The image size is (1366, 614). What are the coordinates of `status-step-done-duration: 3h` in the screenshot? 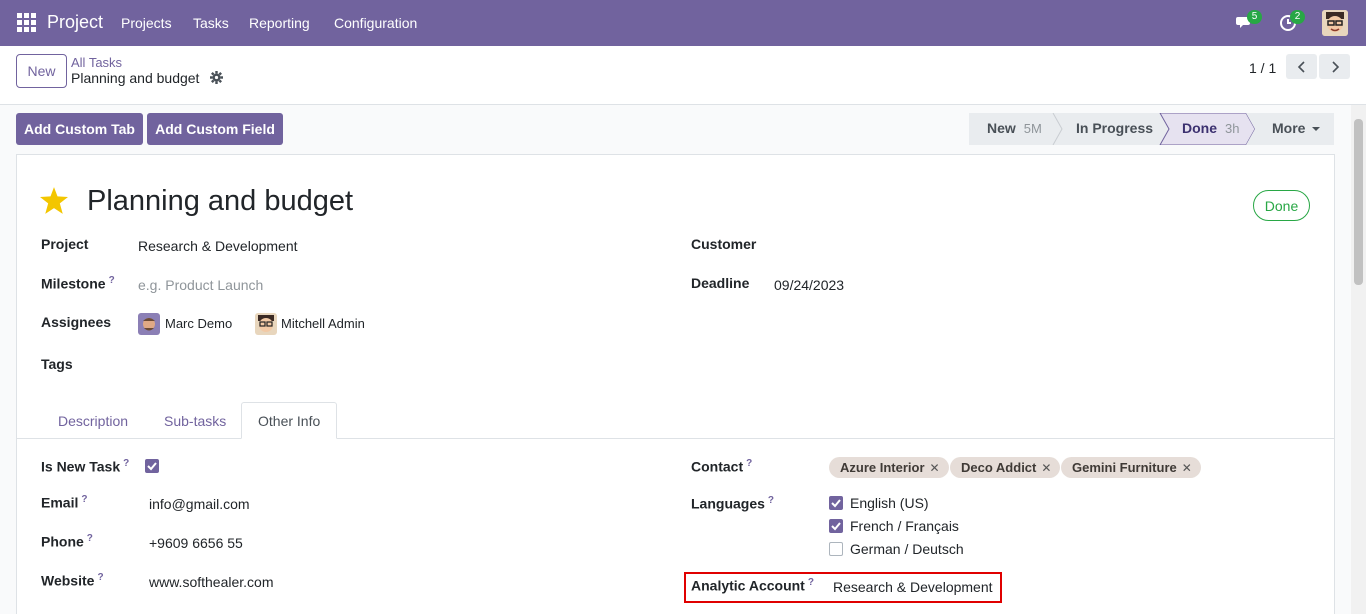 It's located at (1232, 128).